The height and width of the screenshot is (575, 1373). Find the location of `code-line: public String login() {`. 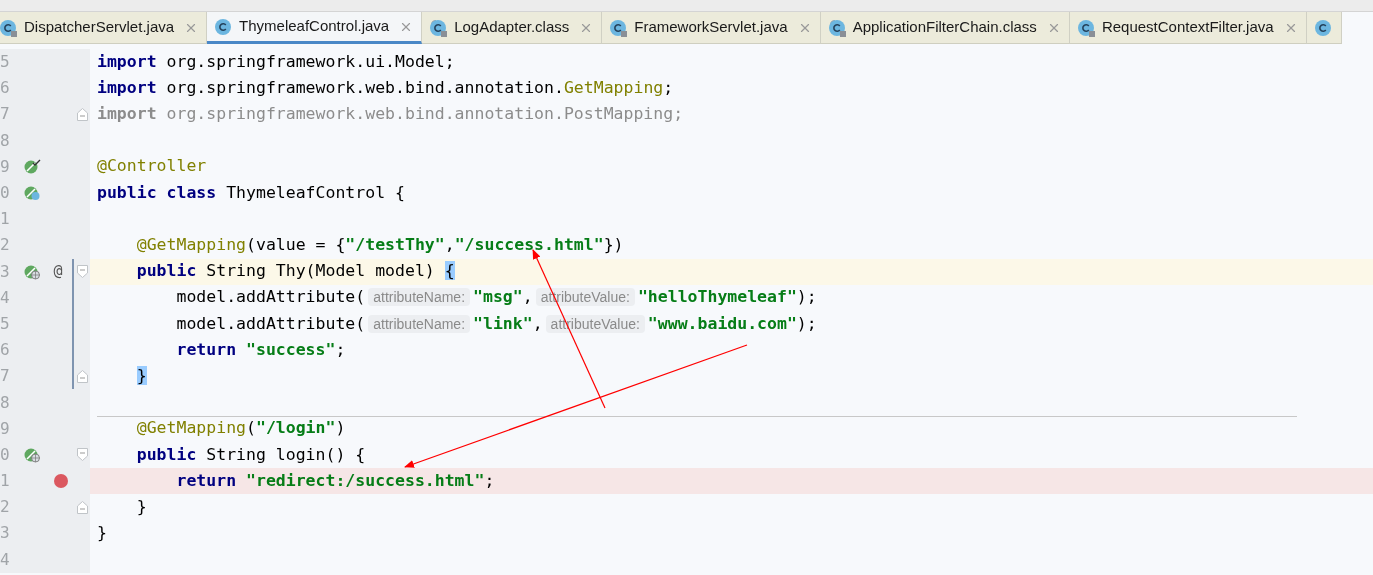

code-line: public String login() { is located at coordinates (250, 454).